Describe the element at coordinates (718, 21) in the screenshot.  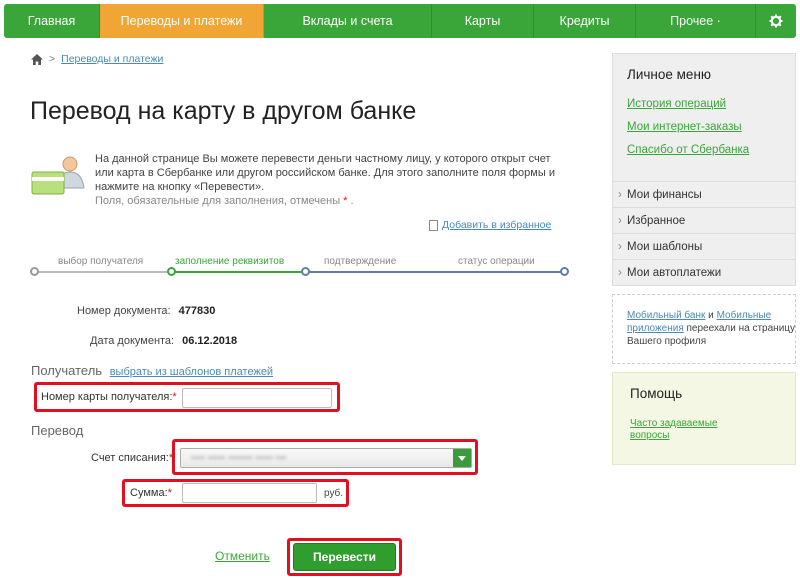
I see `dropdown-marker: ·` at that location.